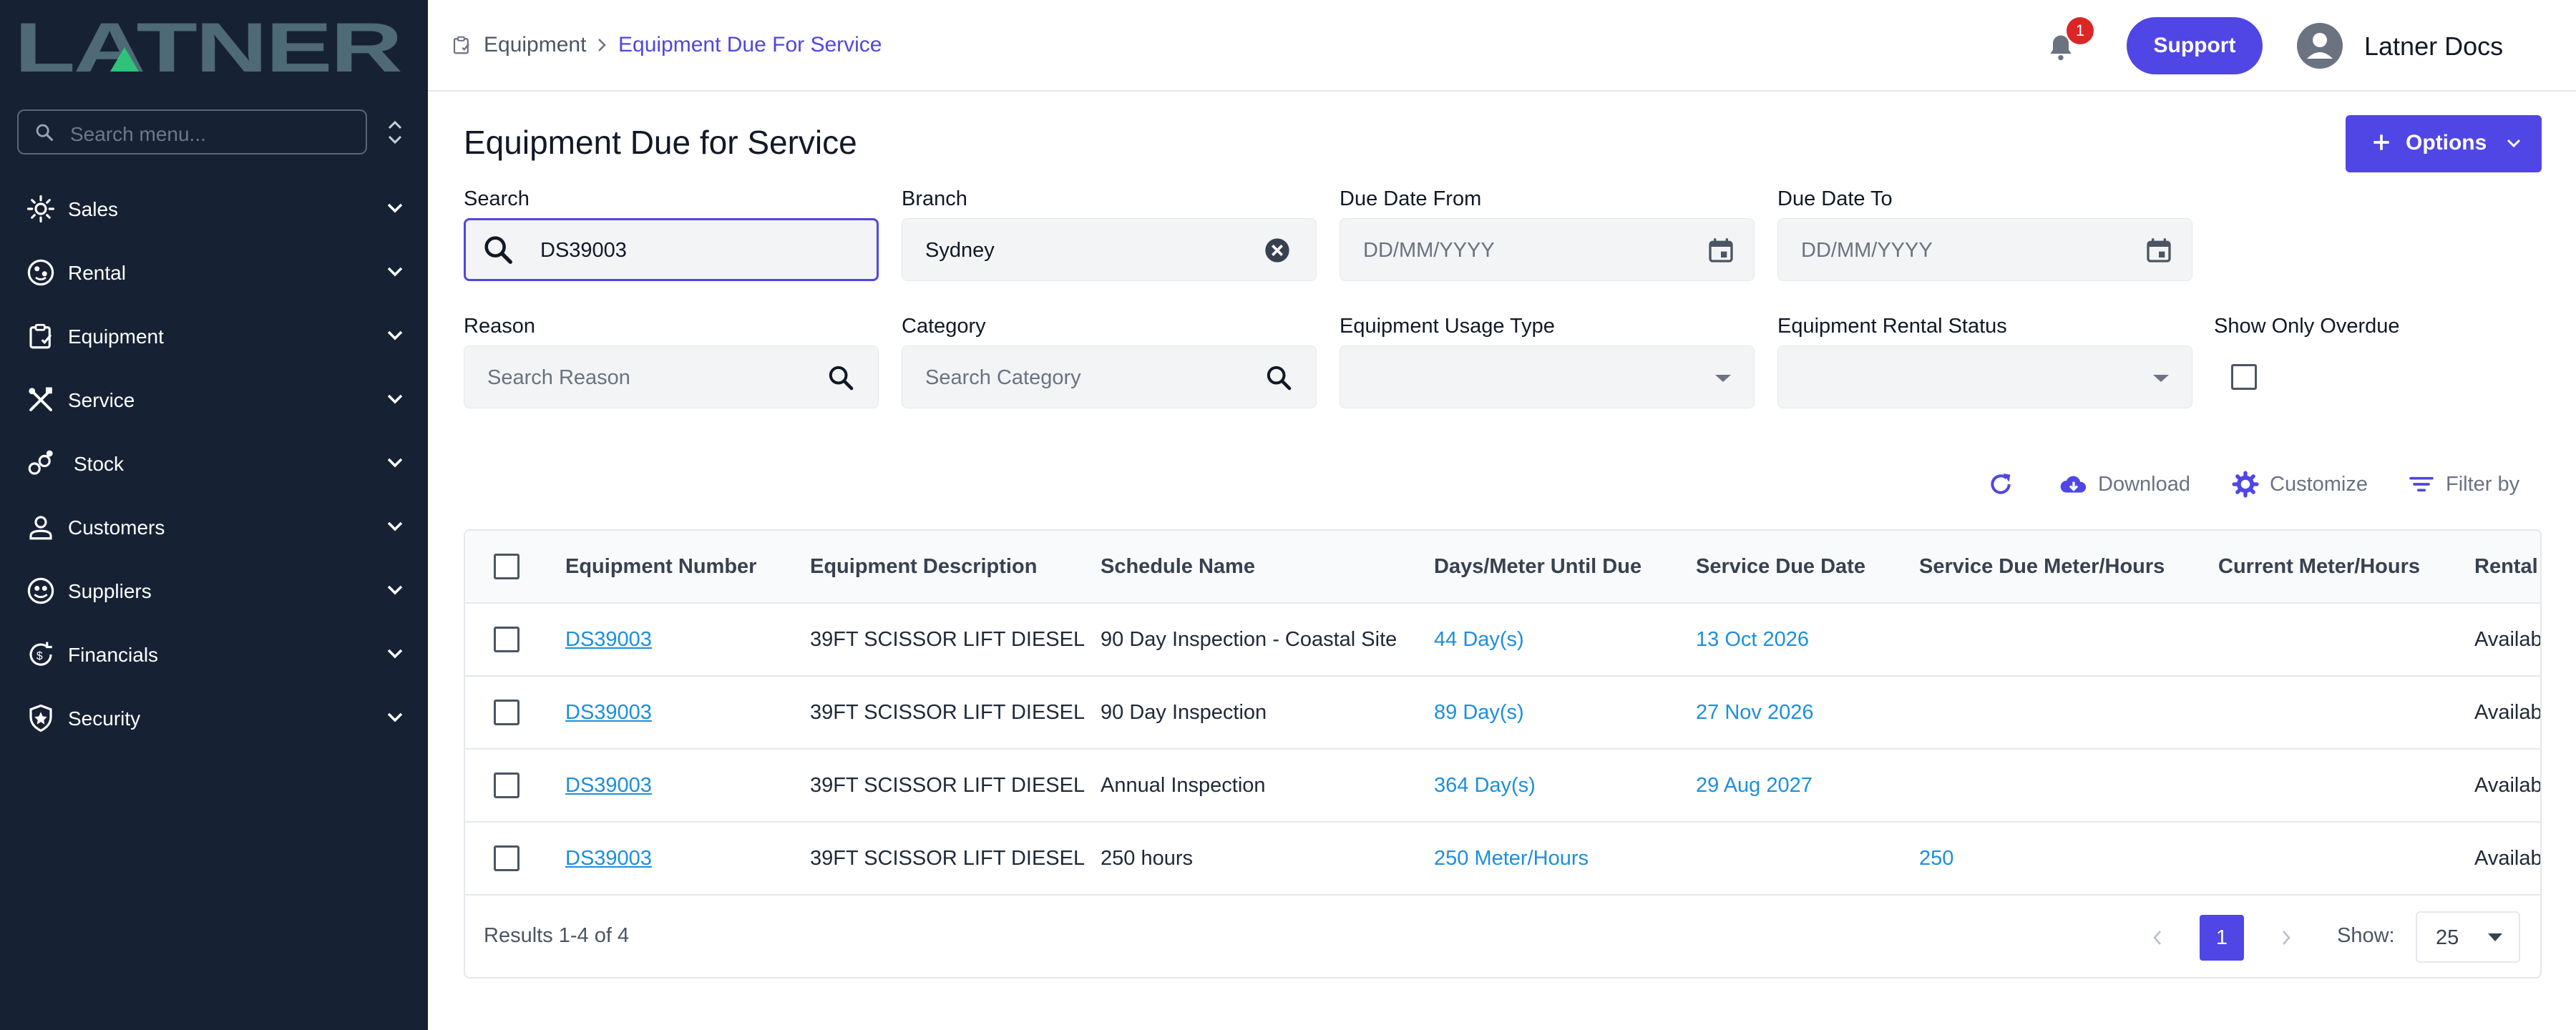 The width and height of the screenshot is (2576, 1030). What do you see at coordinates (97, 273) in the screenshot?
I see `sidebar-item-label: Rental` at bounding box center [97, 273].